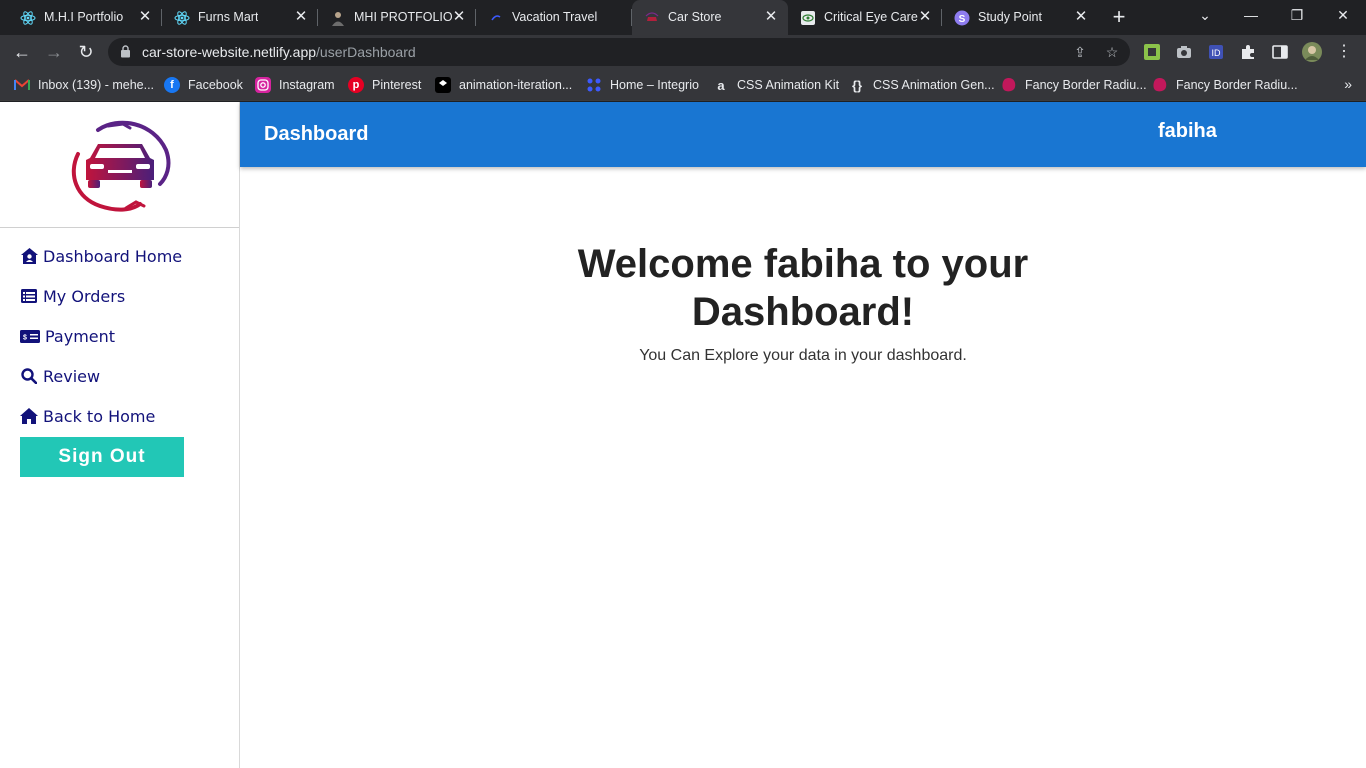  What do you see at coordinates (1112, 52) in the screenshot?
I see `star-icon: ☆` at bounding box center [1112, 52].